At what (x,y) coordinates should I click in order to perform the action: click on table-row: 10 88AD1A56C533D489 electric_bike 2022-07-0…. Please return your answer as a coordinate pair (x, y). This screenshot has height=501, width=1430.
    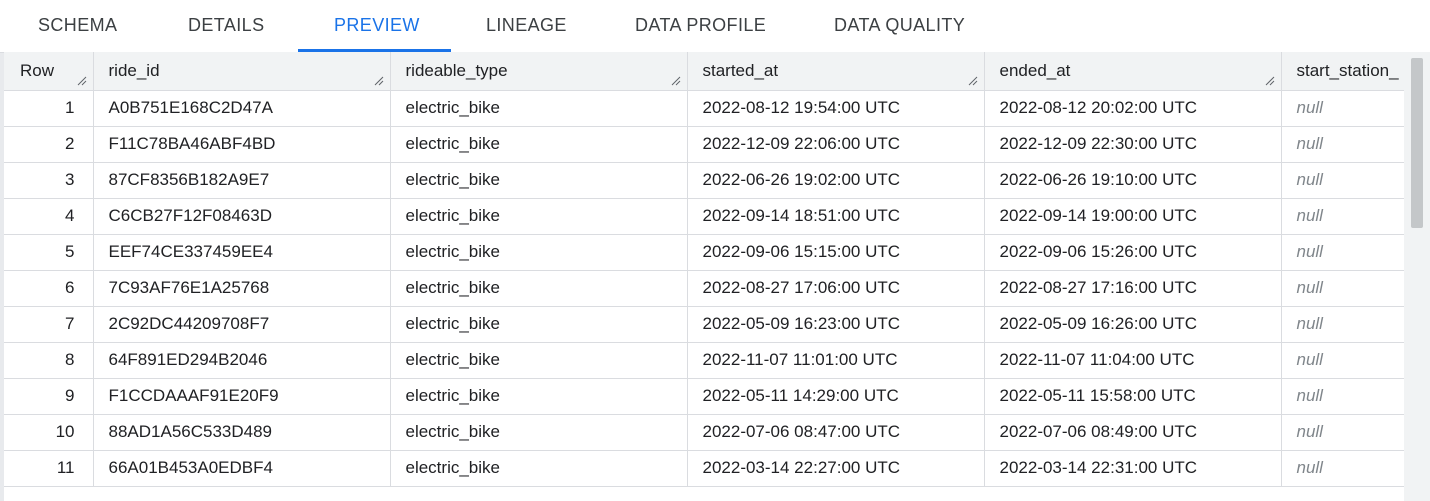
    Looking at the image, I should click on (704, 432).